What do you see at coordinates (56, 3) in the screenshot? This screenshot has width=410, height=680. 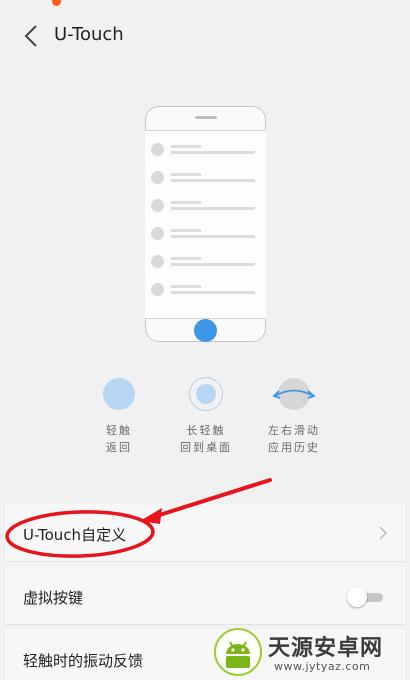 I see `notification-dot-icon` at bounding box center [56, 3].